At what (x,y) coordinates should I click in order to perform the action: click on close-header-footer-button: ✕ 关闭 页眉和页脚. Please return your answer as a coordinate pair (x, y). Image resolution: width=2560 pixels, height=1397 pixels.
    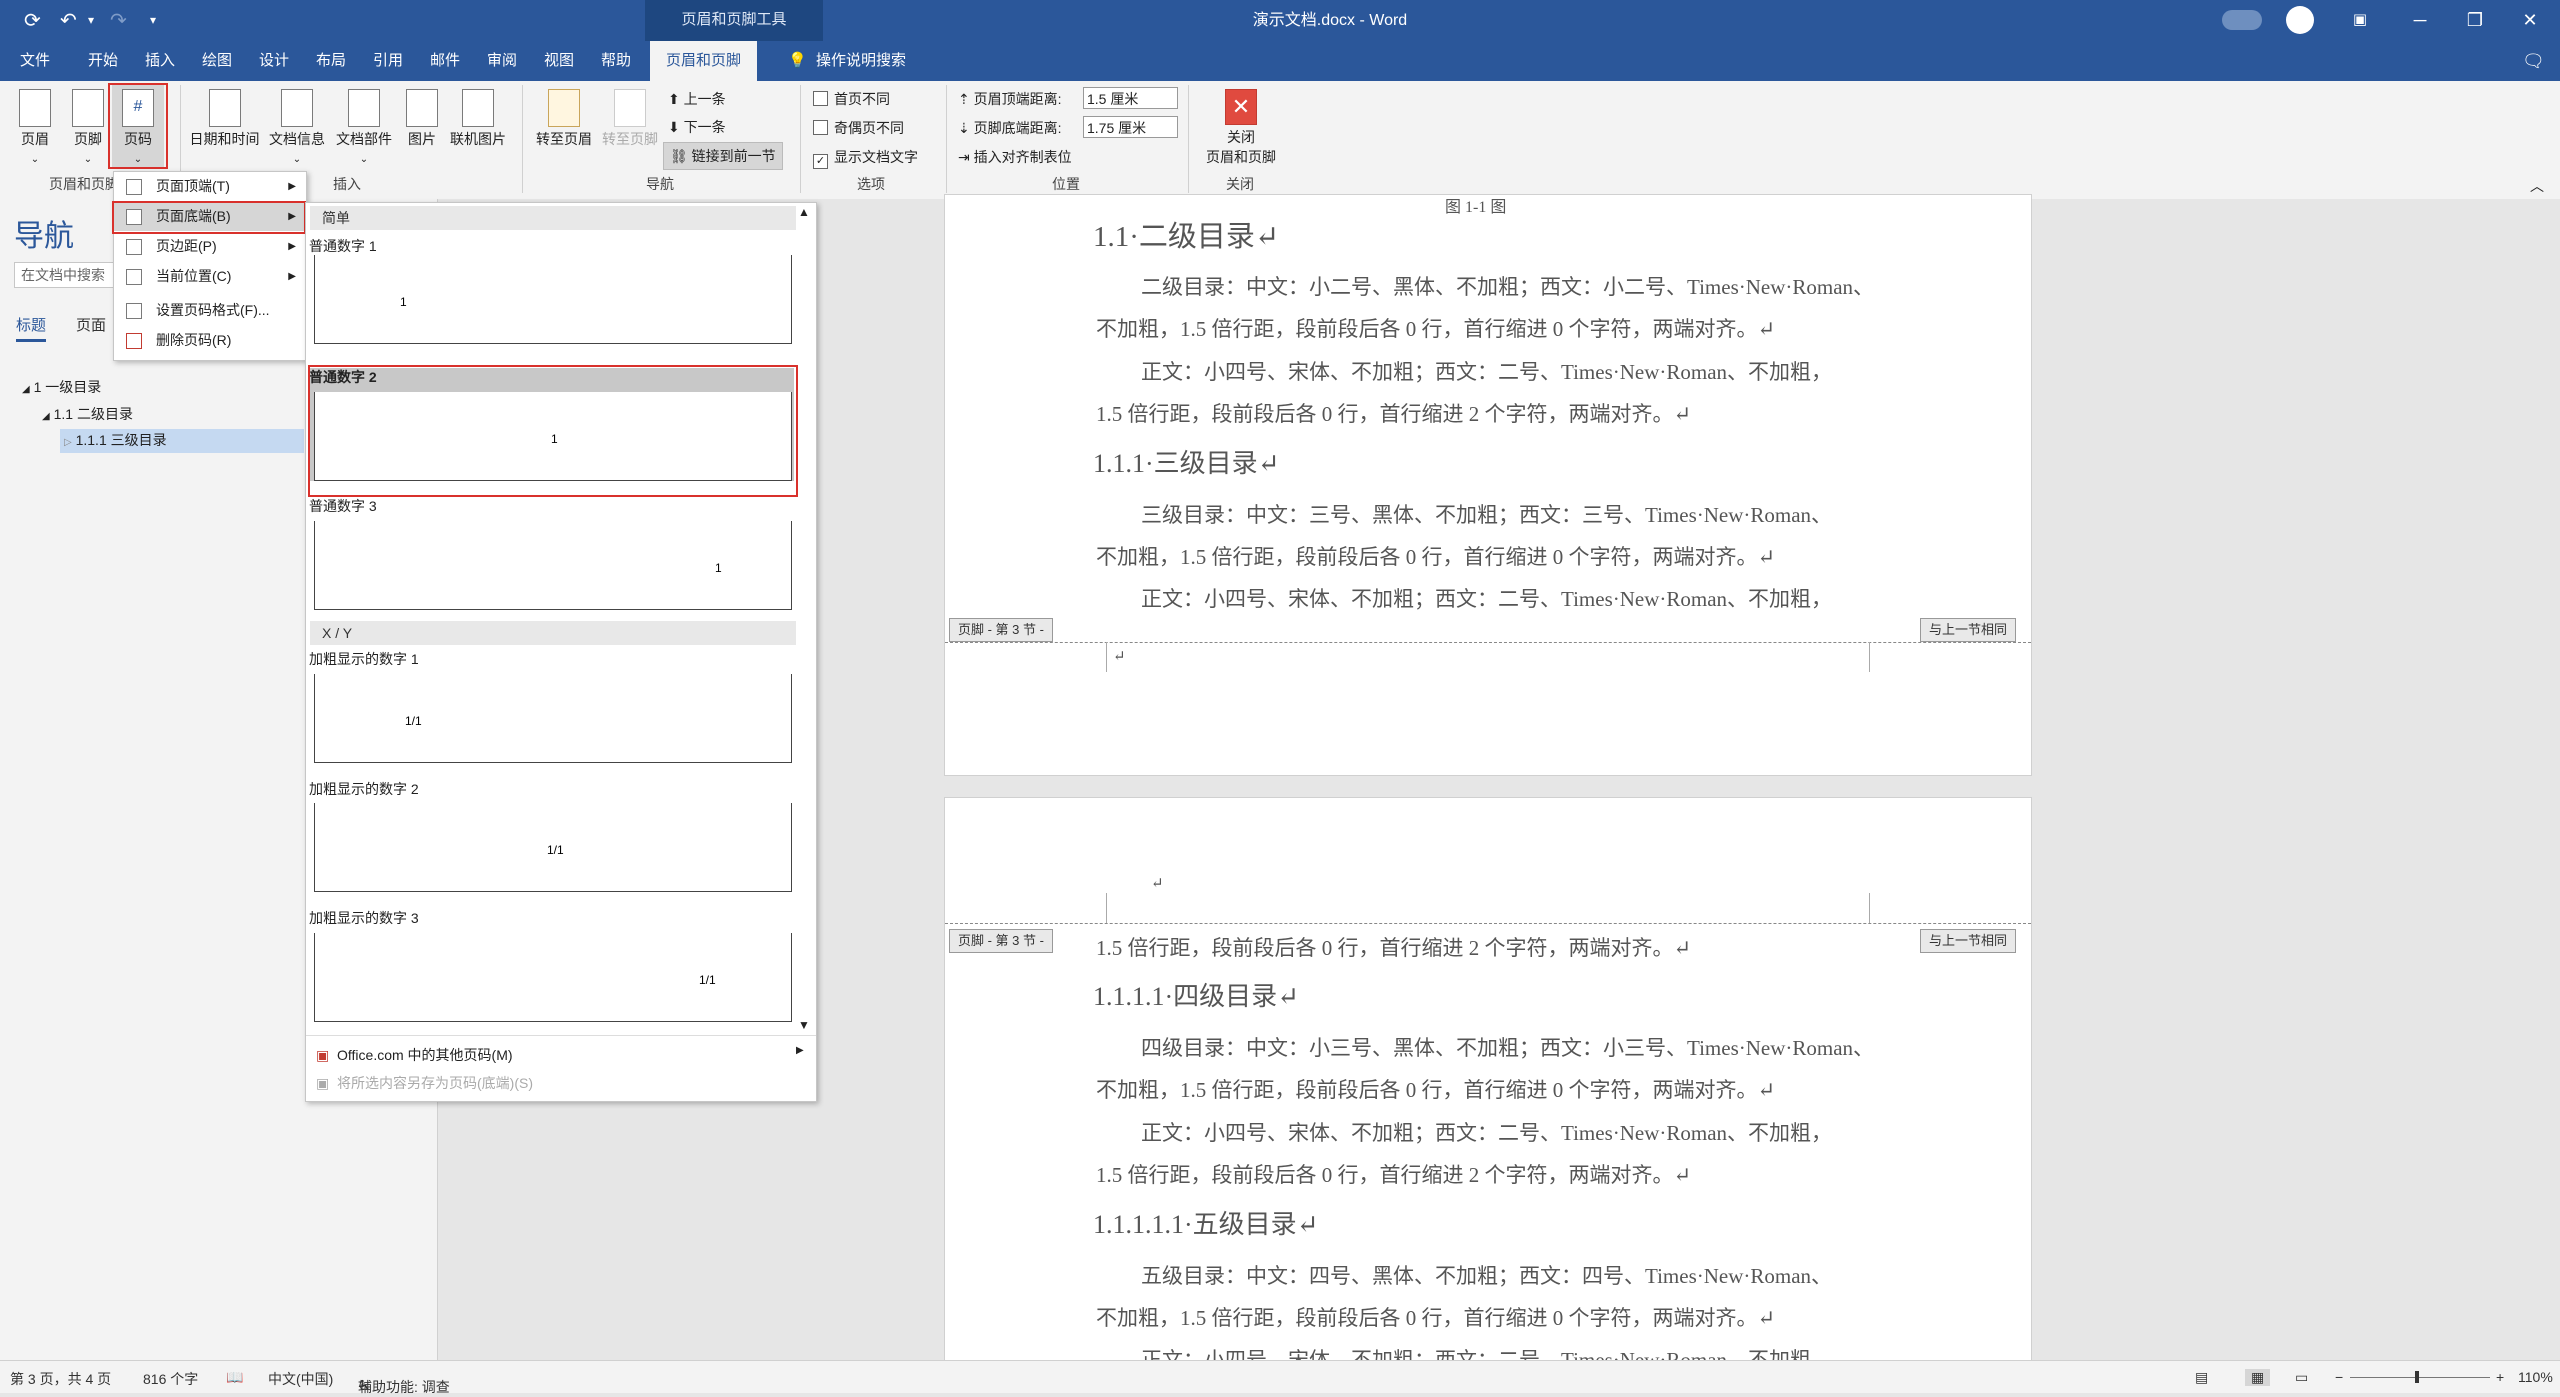
    Looking at the image, I should click on (1241, 128).